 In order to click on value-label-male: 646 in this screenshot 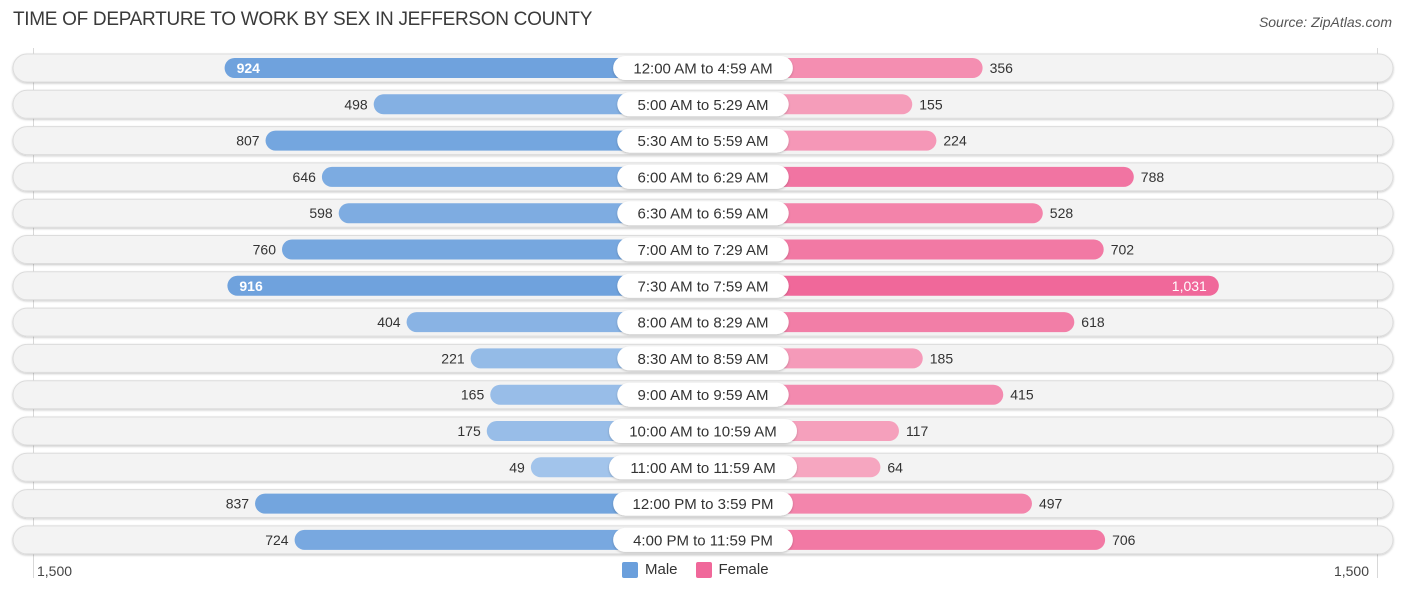, I will do `click(305, 177)`.